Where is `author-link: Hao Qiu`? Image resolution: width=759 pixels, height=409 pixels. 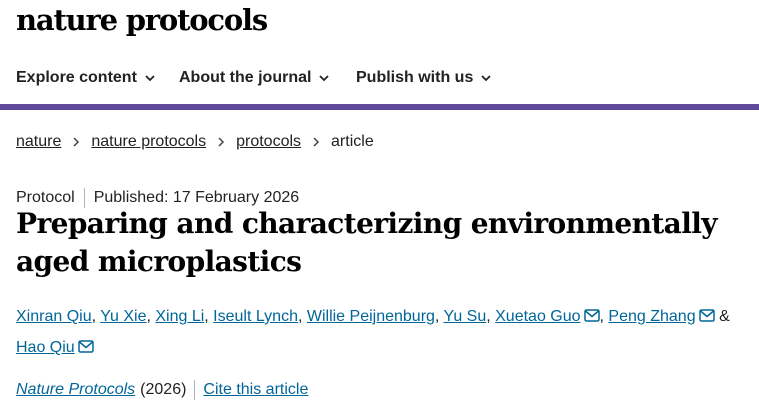
author-link: Hao Qiu is located at coordinates (45, 347).